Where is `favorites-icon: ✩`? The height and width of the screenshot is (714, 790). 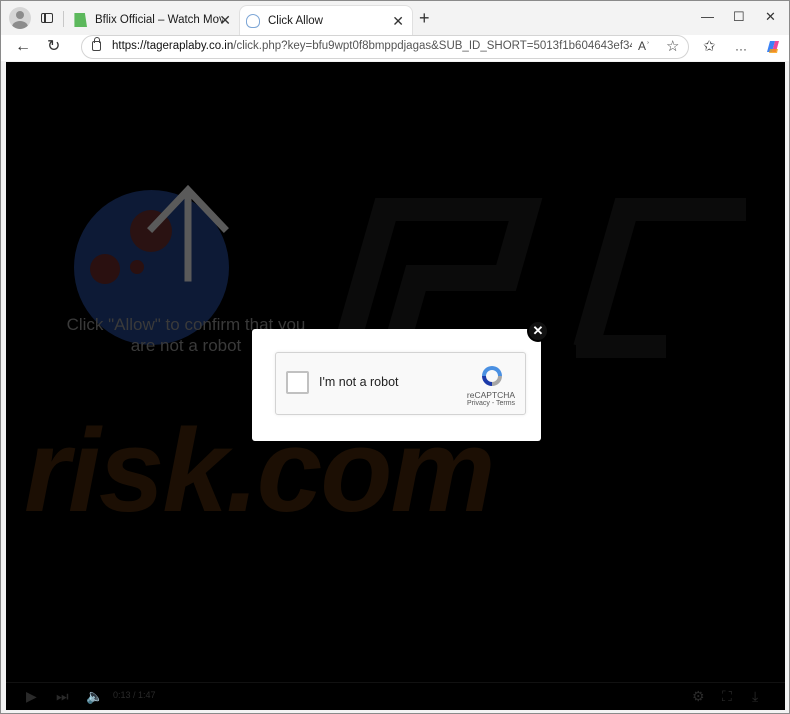 favorites-icon: ✩ is located at coordinates (709, 47).